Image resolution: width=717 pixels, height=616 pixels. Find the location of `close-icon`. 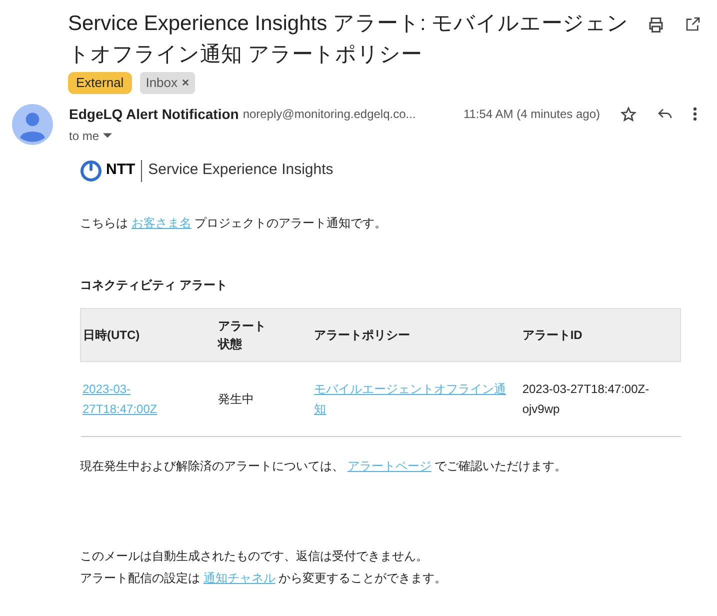

close-icon is located at coordinates (185, 82).